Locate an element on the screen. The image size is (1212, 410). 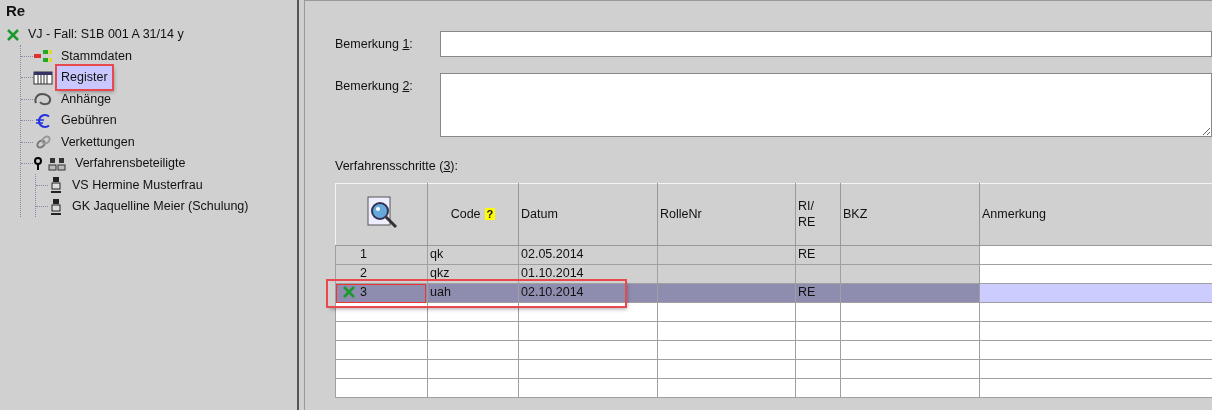
tree-item: Anhänge is located at coordinates (86, 99).